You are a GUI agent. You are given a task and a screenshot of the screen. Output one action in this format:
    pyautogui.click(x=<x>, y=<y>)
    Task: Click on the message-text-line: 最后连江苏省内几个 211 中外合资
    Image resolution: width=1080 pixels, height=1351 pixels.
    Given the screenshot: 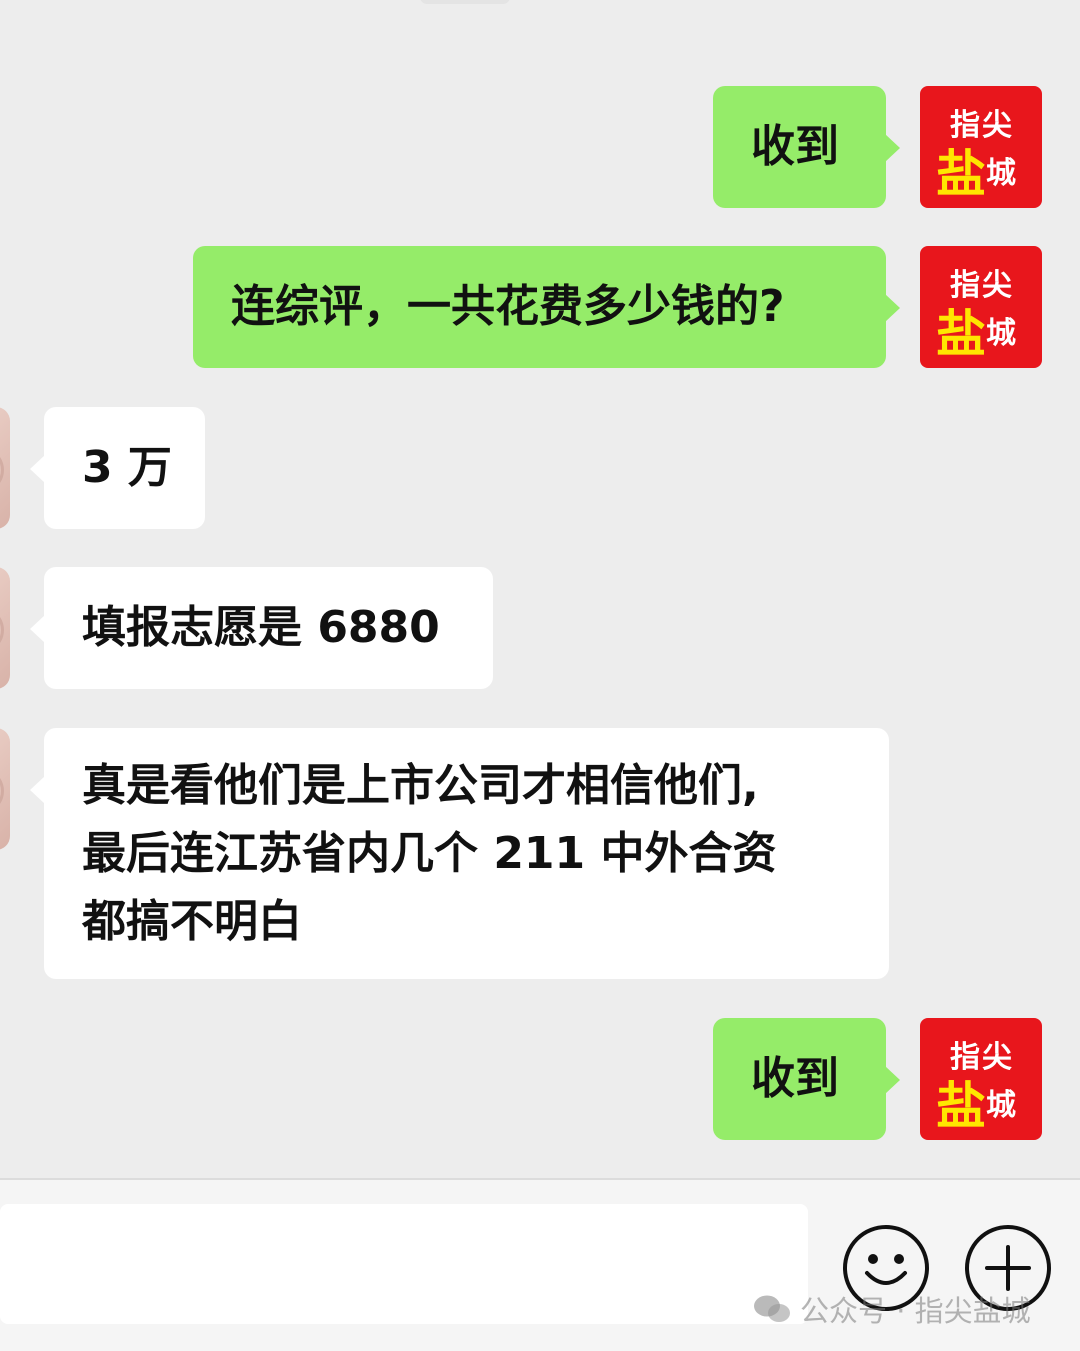 What is the action you would take?
    pyautogui.click(x=429, y=853)
    